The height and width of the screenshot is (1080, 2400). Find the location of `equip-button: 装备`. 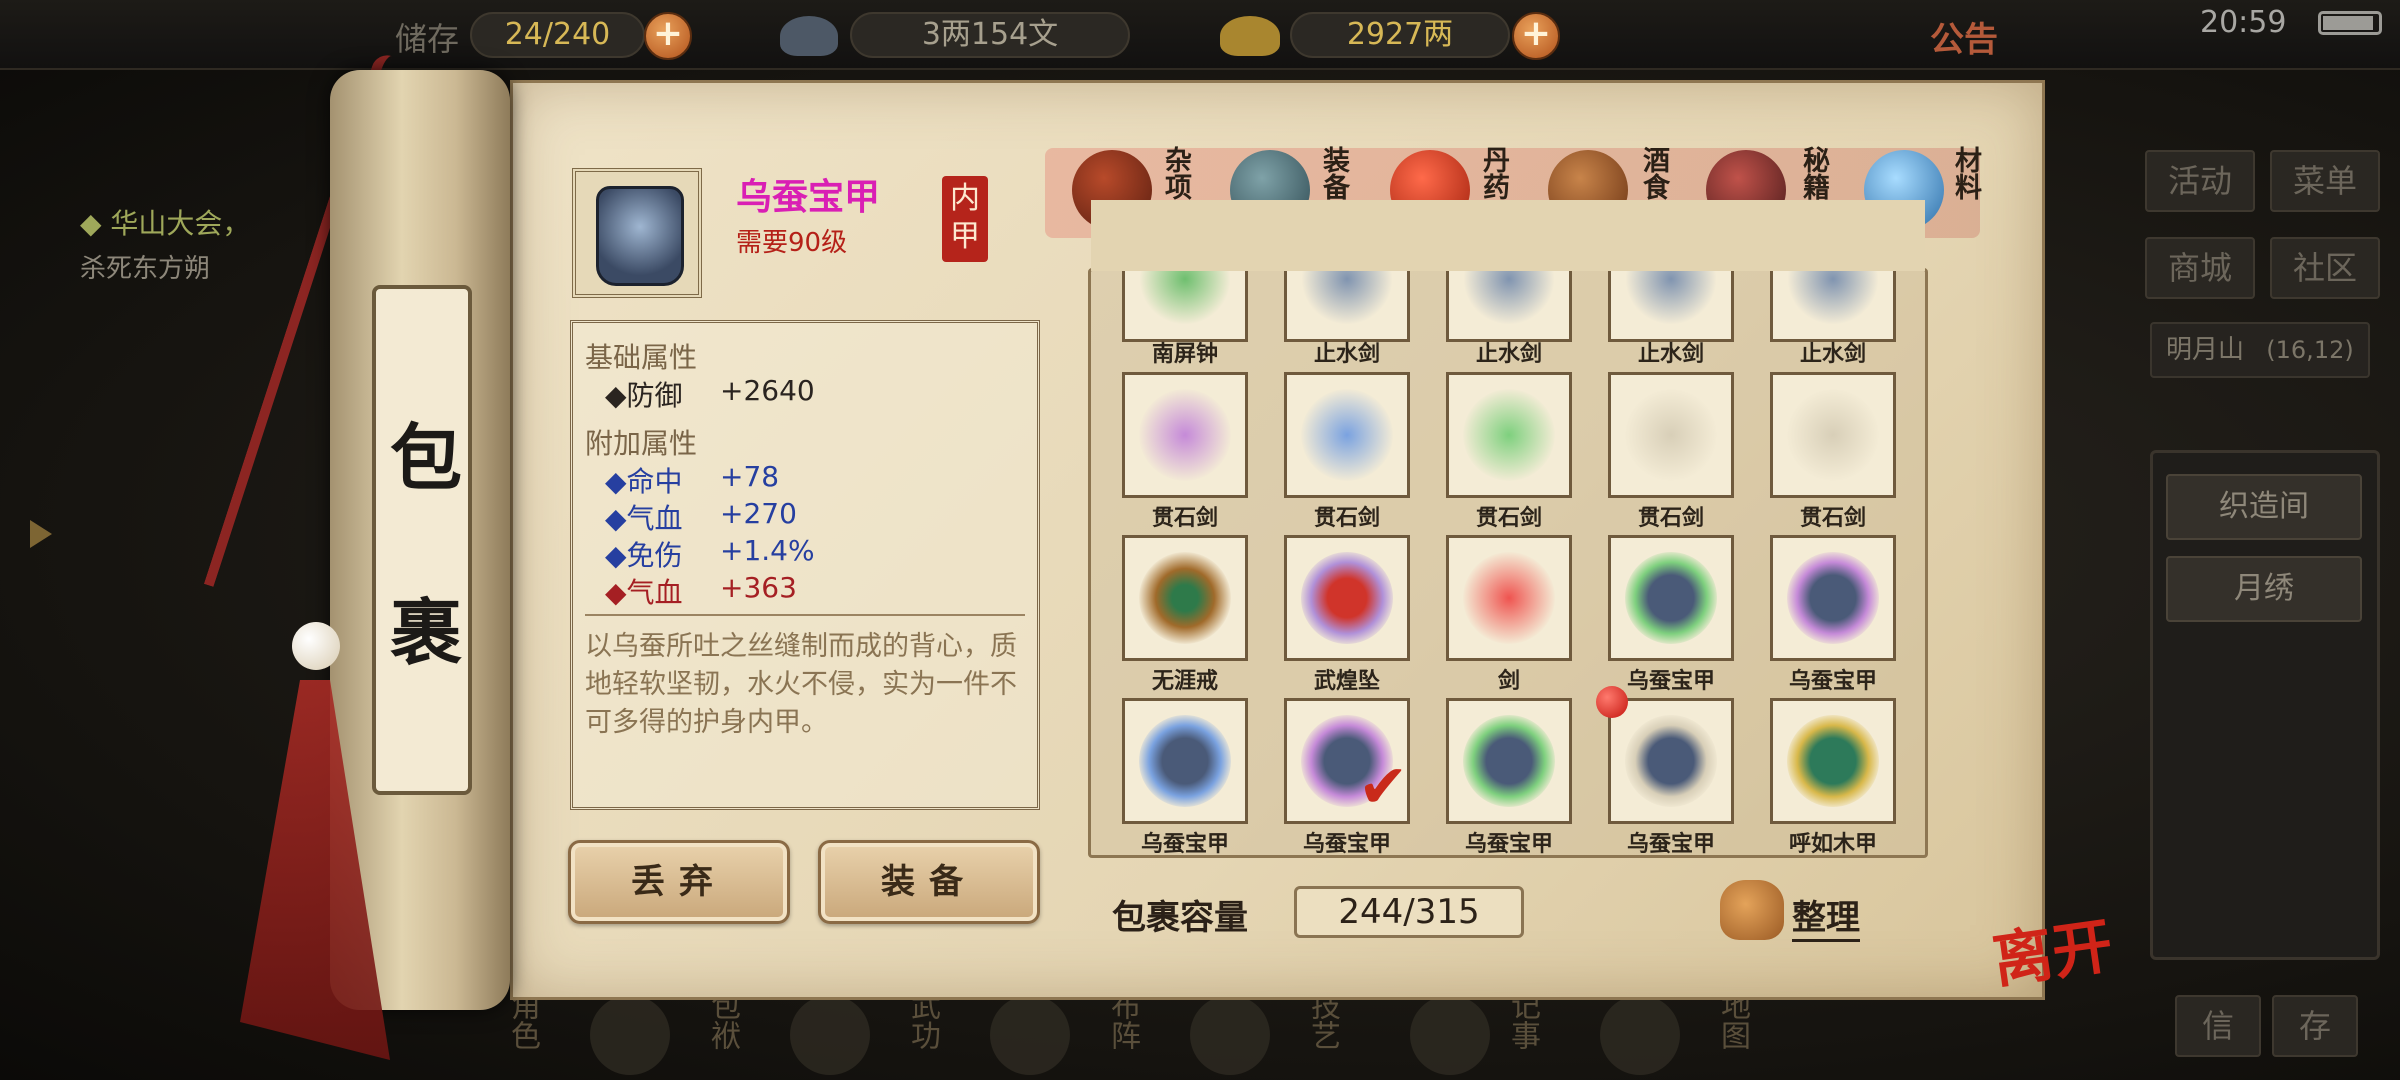

equip-button: 装备 is located at coordinates (929, 882).